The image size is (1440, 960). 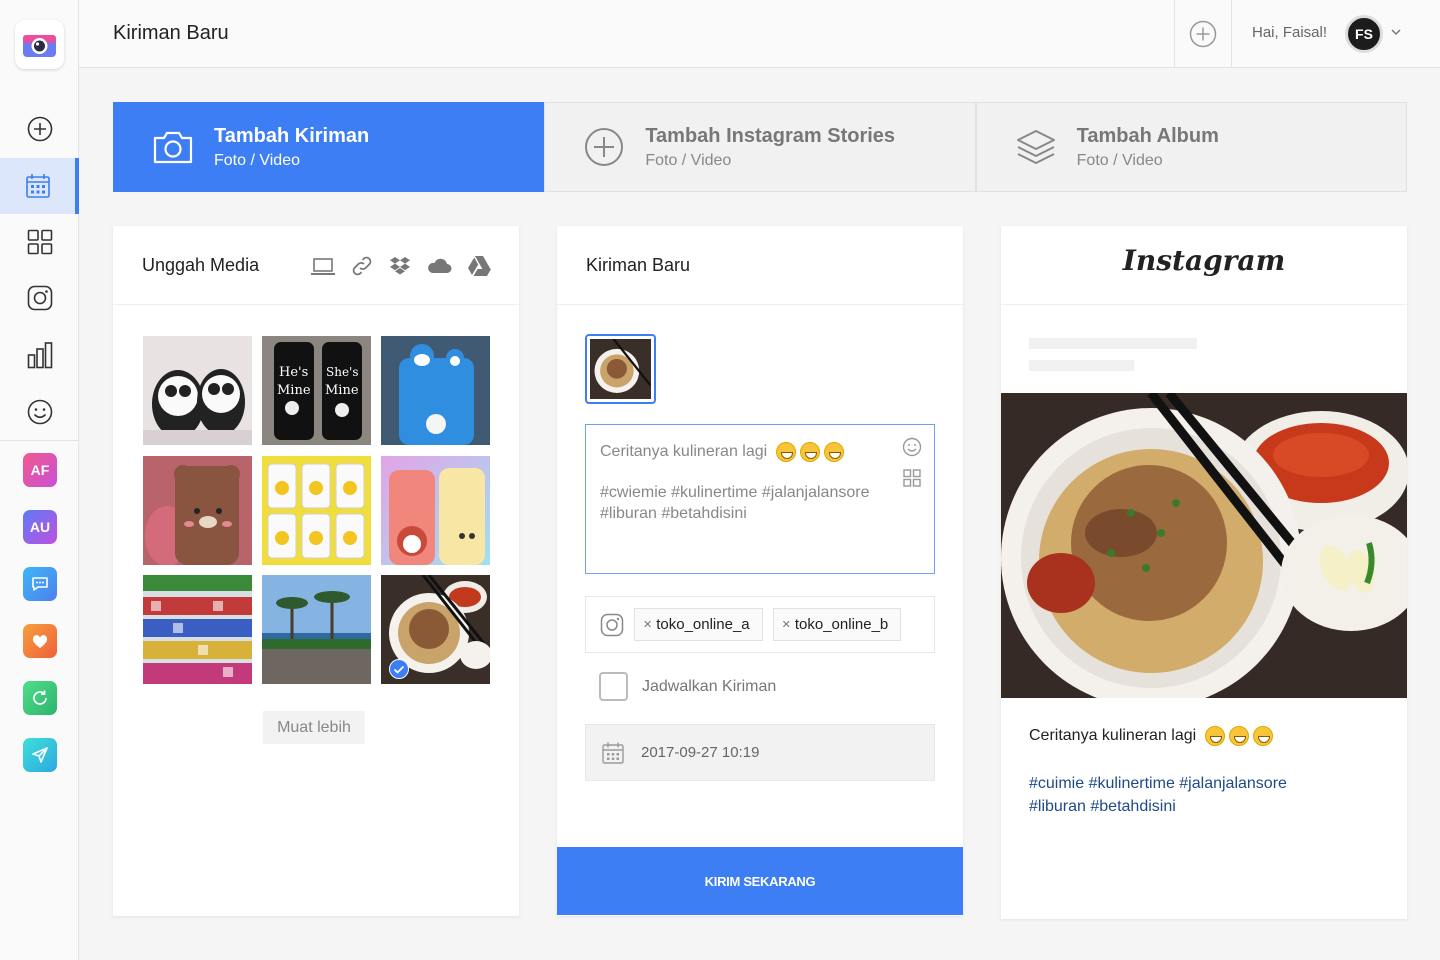 I want to click on tab-tambah-kiriman: Tambah Kiriman Foto / Video, so click(x=329, y=147).